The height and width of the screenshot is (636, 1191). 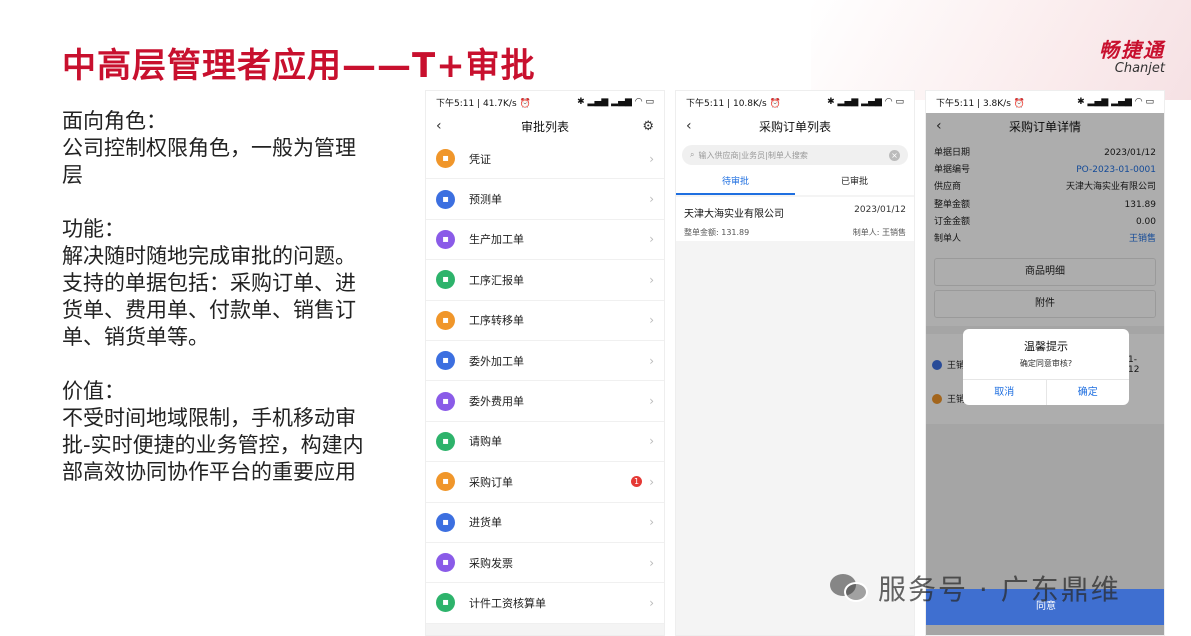 I want to click on page-title: 采购订单列表, so click(x=794, y=126).